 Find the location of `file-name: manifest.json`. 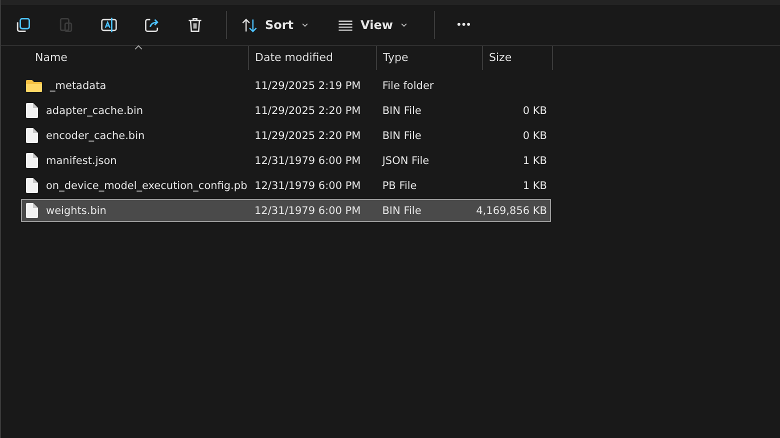

file-name: manifest.json is located at coordinates (81, 160).